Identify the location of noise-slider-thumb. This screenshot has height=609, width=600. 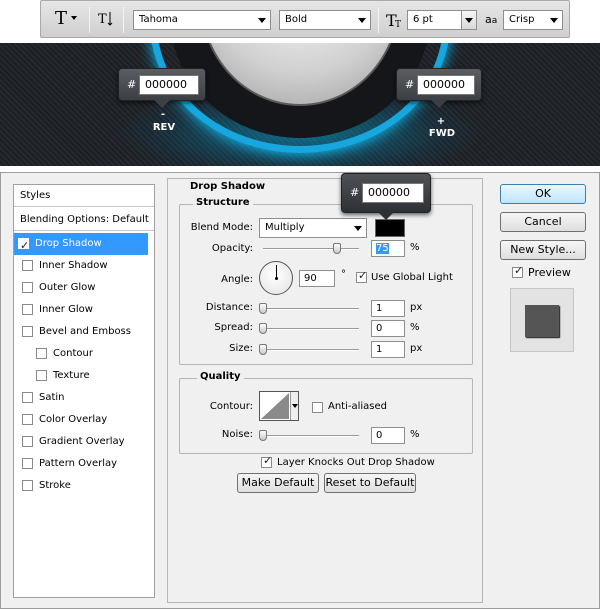
(263, 435).